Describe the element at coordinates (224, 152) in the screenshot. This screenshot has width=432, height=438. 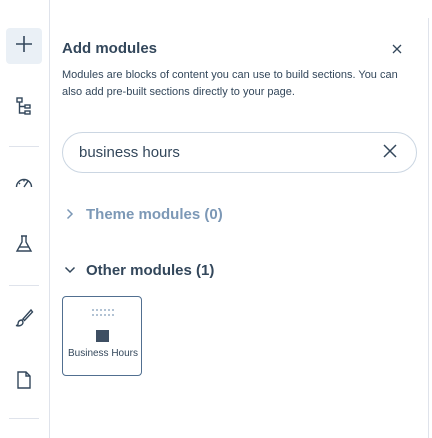
I see `module-search-input` at that location.